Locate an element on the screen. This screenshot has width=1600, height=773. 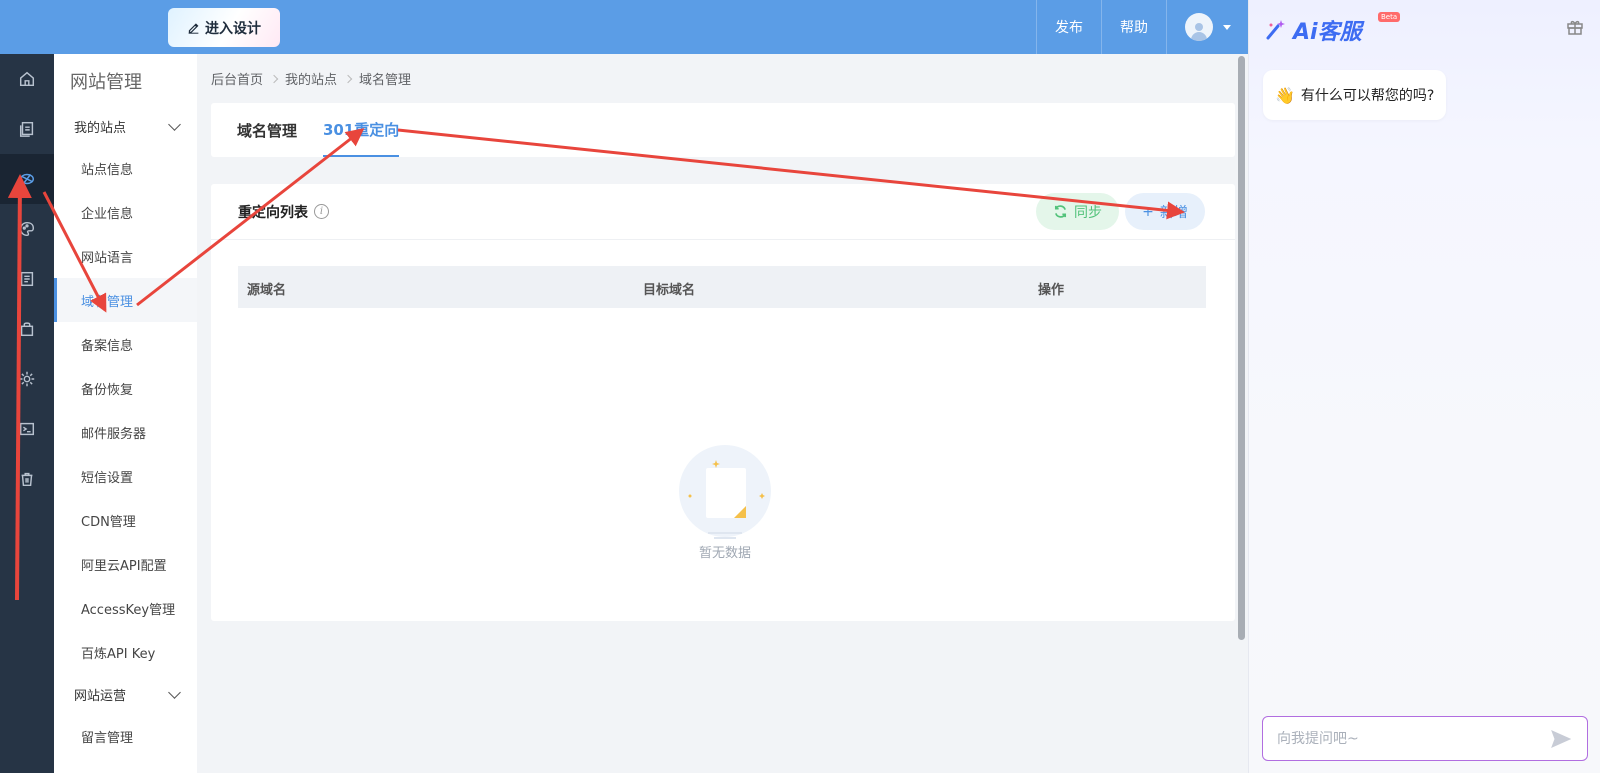
avatar is located at coordinates (1198, 27).